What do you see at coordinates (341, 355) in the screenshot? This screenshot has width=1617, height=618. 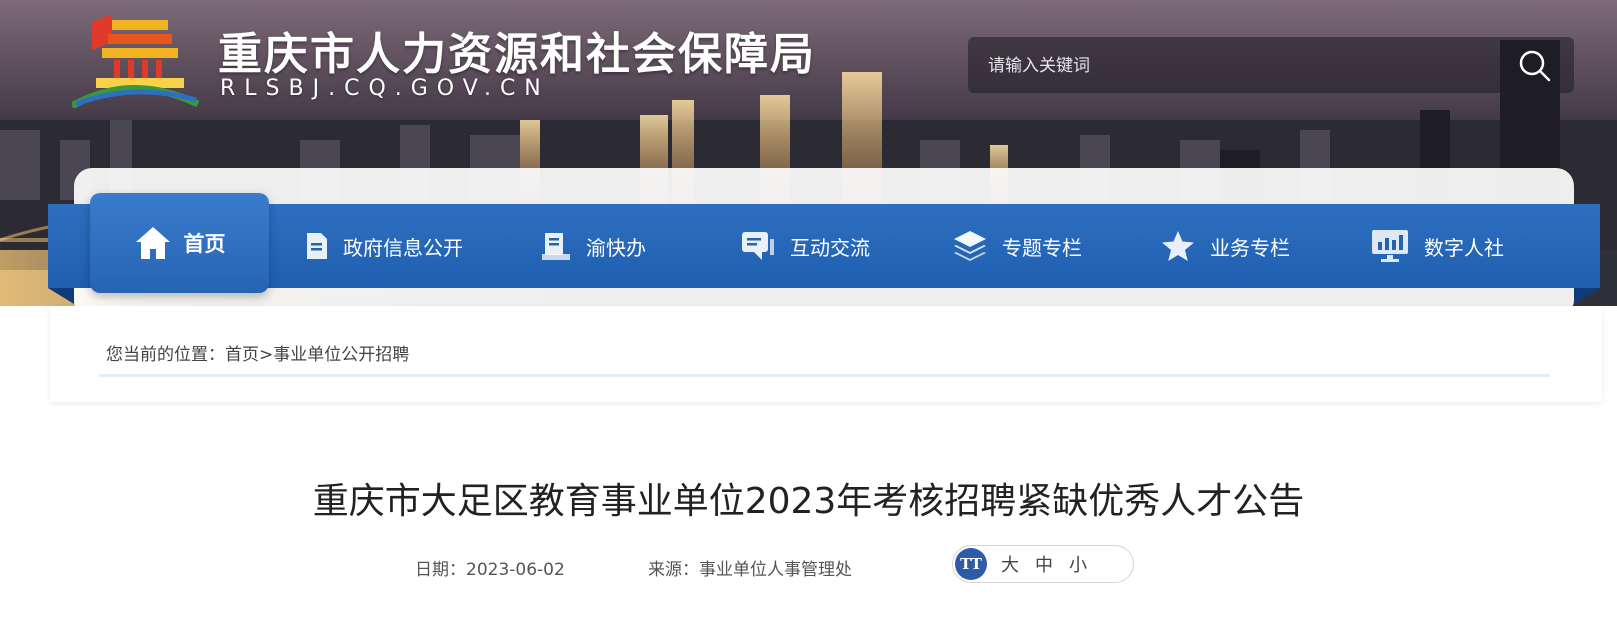 I see `breadcrumb-current-link: 事业单位公开招聘` at bounding box center [341, 355].